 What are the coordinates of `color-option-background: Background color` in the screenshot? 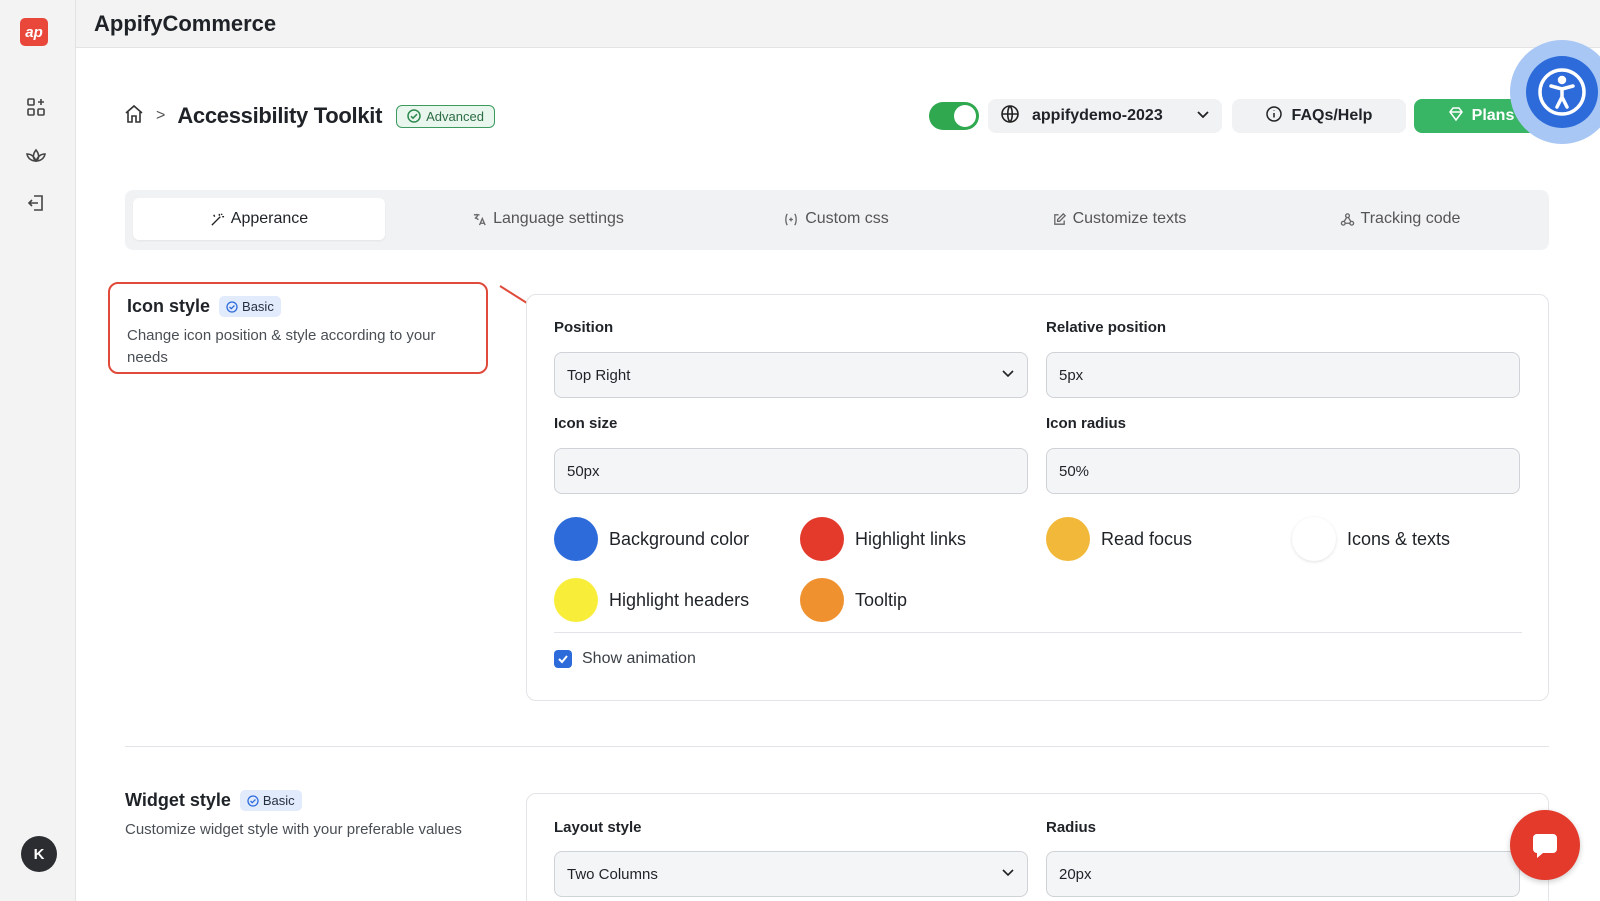 It's located at (651, 539).